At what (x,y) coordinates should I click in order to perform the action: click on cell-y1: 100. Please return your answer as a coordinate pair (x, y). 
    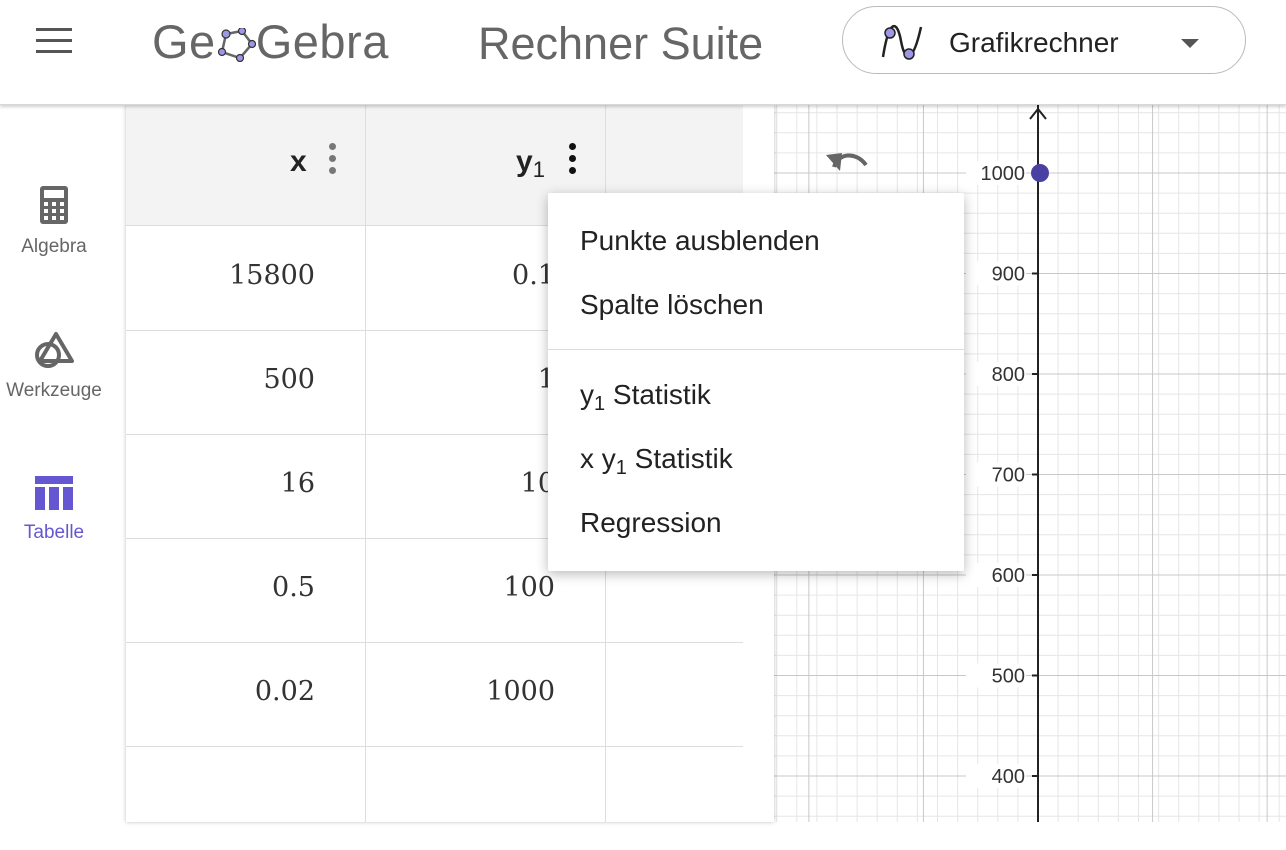
    Looking at the image, I should click on (529, 587).